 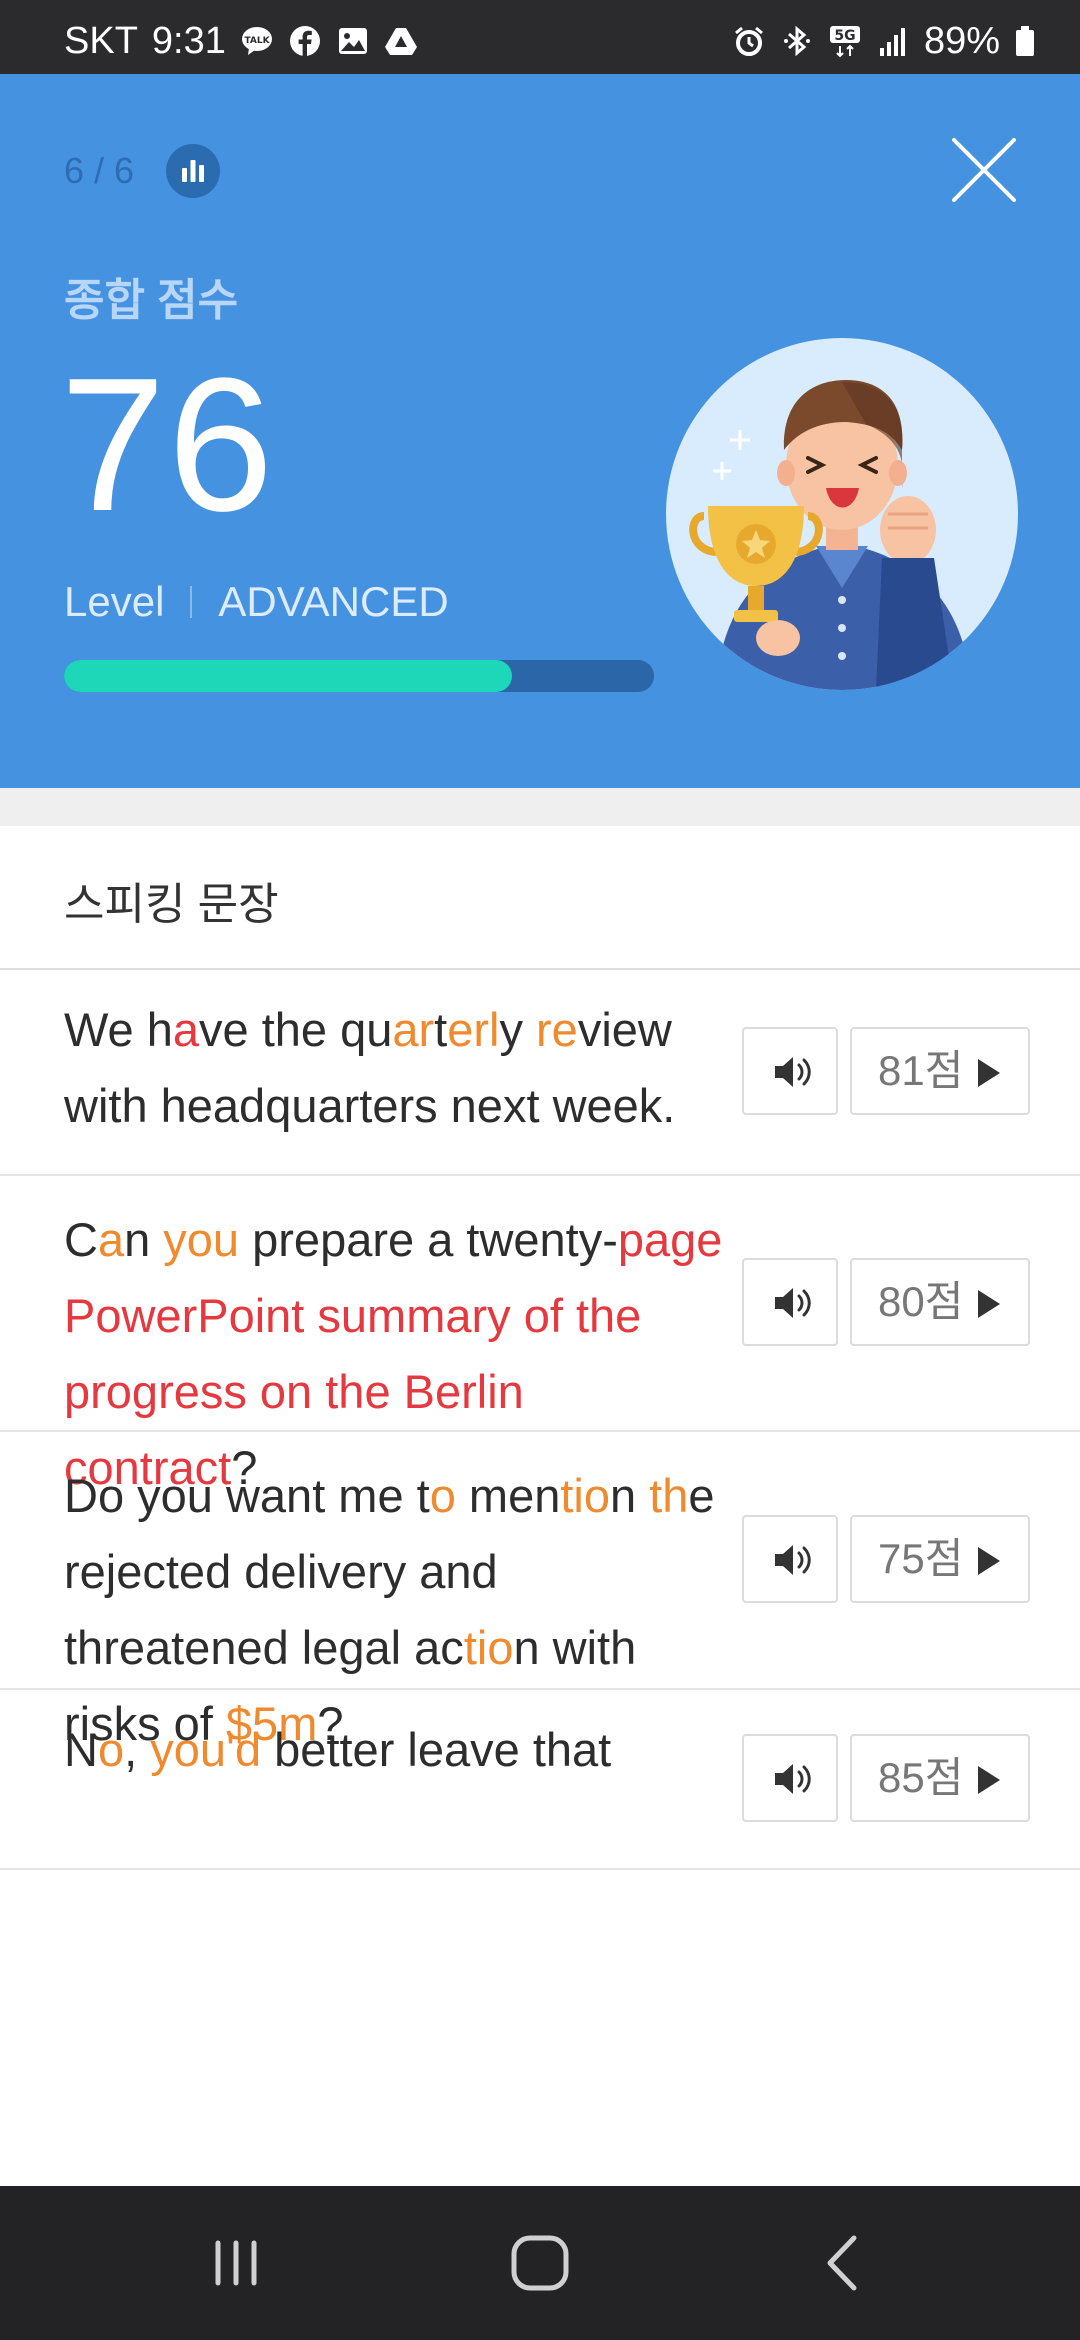 I want to click on level-separator, so click(x=191, y=602).